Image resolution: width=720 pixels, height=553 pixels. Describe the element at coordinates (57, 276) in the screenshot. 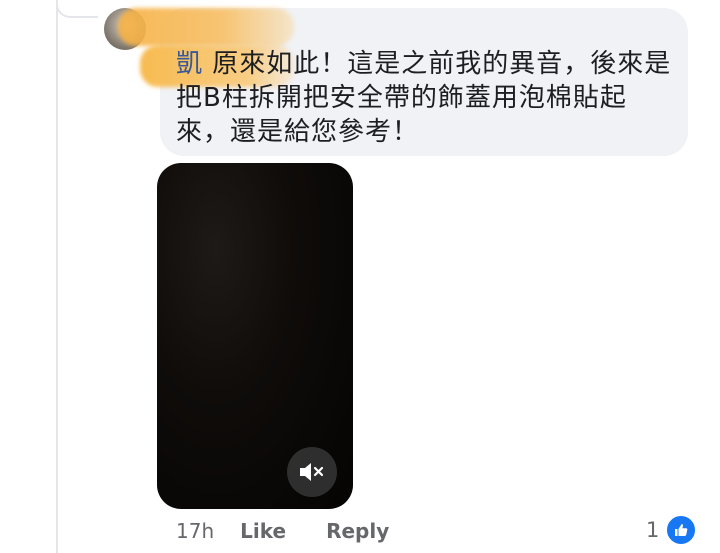

I see `thread-connector-line` at that location.